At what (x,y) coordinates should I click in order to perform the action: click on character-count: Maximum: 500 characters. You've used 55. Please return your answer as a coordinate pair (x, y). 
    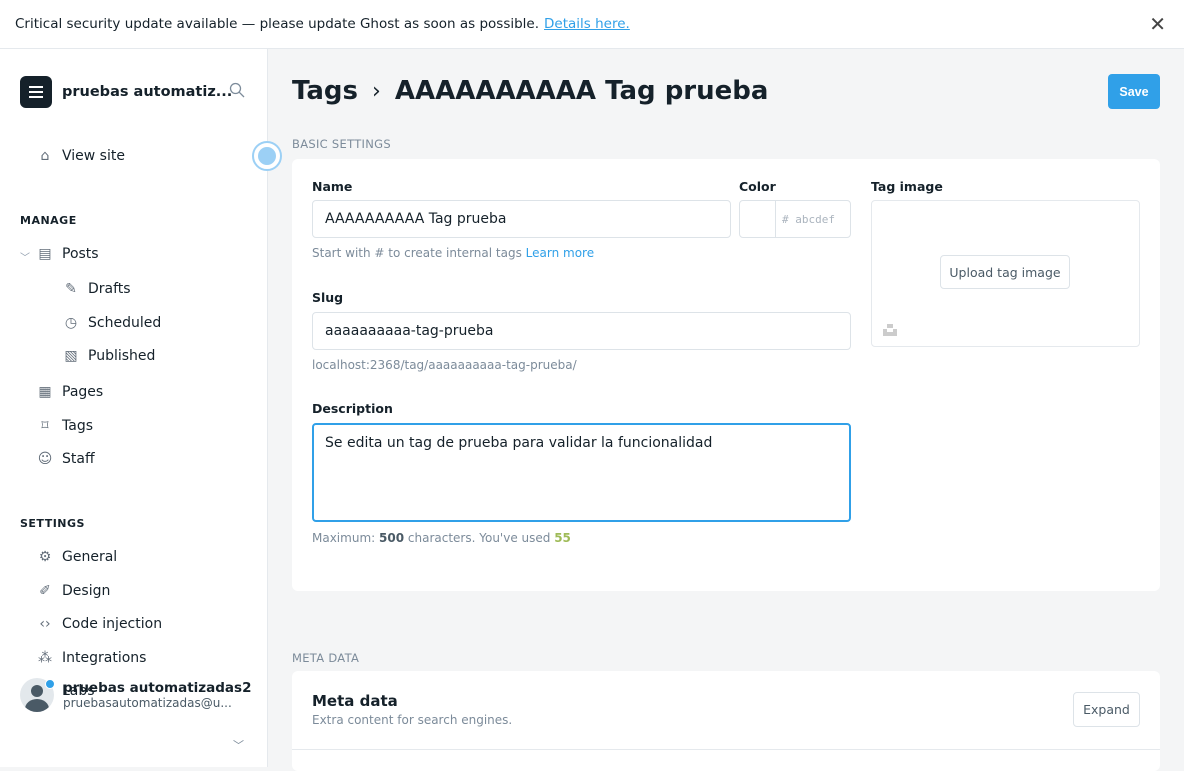
    Looking at the image, I should click on (441, 538).